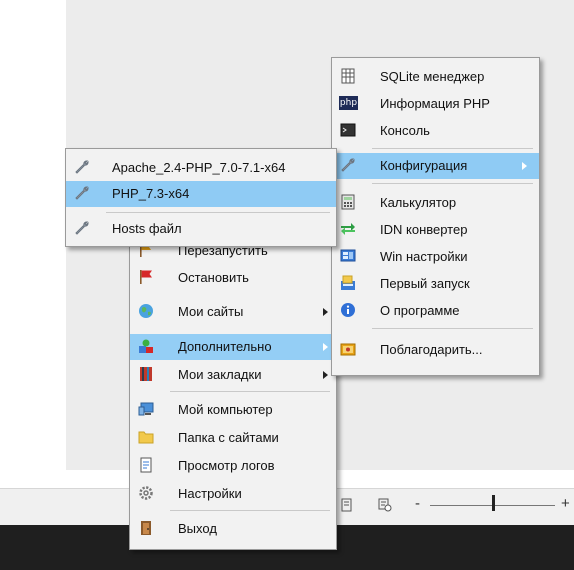 This screenshot has height=570, width=574. I want to click on menu-item-label: Apache_2.4-PHP_7.0-7.1-x64, so click(199, 167).